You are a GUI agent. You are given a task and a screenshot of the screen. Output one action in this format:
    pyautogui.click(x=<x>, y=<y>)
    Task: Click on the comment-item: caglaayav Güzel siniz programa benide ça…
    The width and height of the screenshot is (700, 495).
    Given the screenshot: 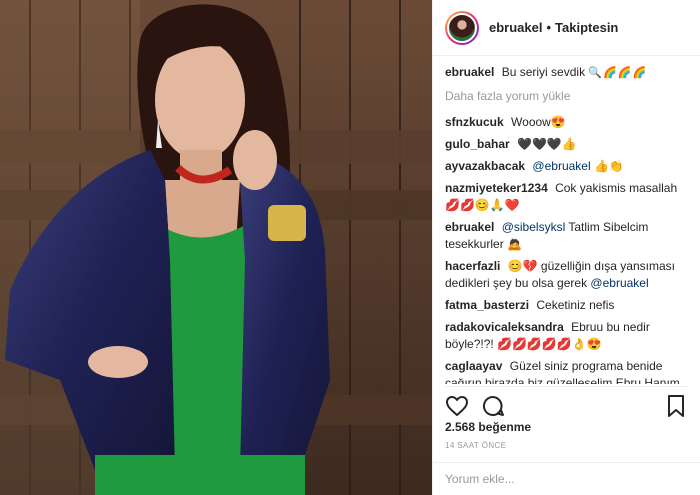 What is the action you would take?
    pyautogui.click(x=568, y=371)
    